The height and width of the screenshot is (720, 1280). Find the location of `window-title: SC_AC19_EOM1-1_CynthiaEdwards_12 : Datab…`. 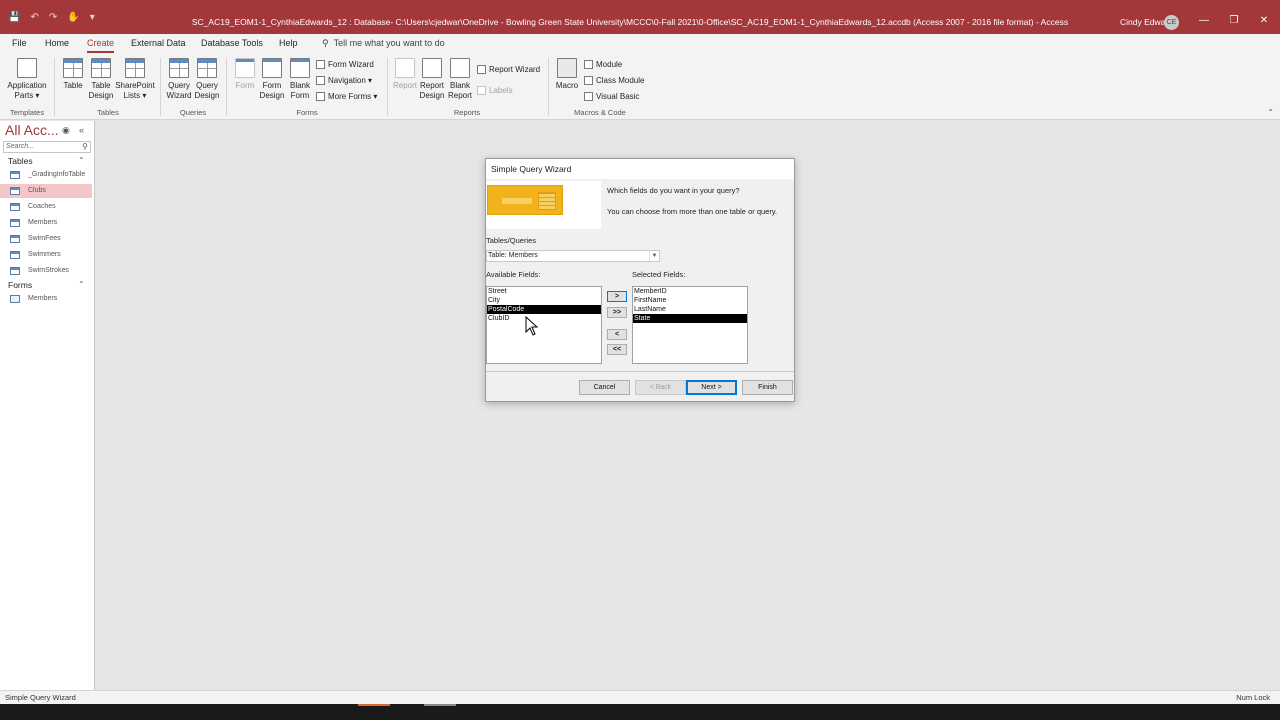

window-title: SC_AC19_EOM1-1_CynthiaEdwards_12 : Datab… is located at coordinates (630, 22).